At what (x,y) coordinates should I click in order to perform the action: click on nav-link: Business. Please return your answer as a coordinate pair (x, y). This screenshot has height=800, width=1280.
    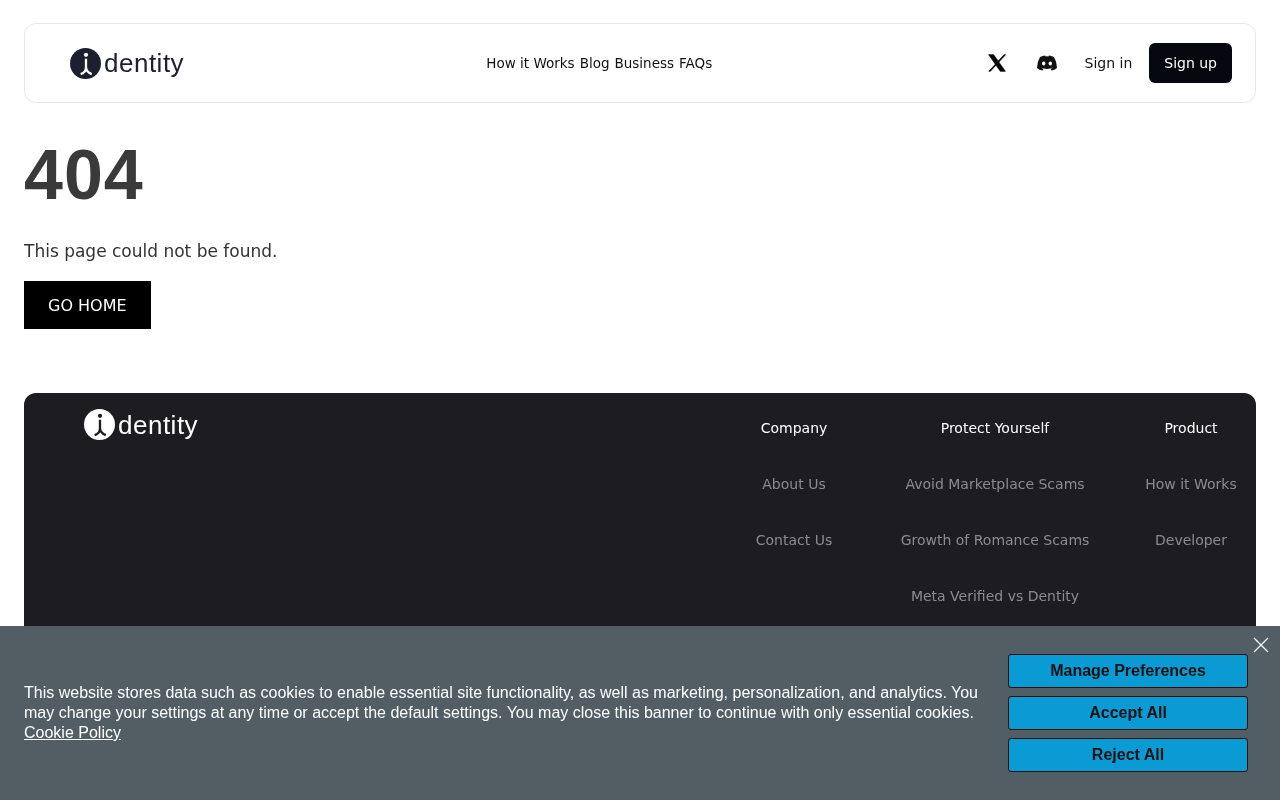
    Looking at the image, I should click on (644, 63).